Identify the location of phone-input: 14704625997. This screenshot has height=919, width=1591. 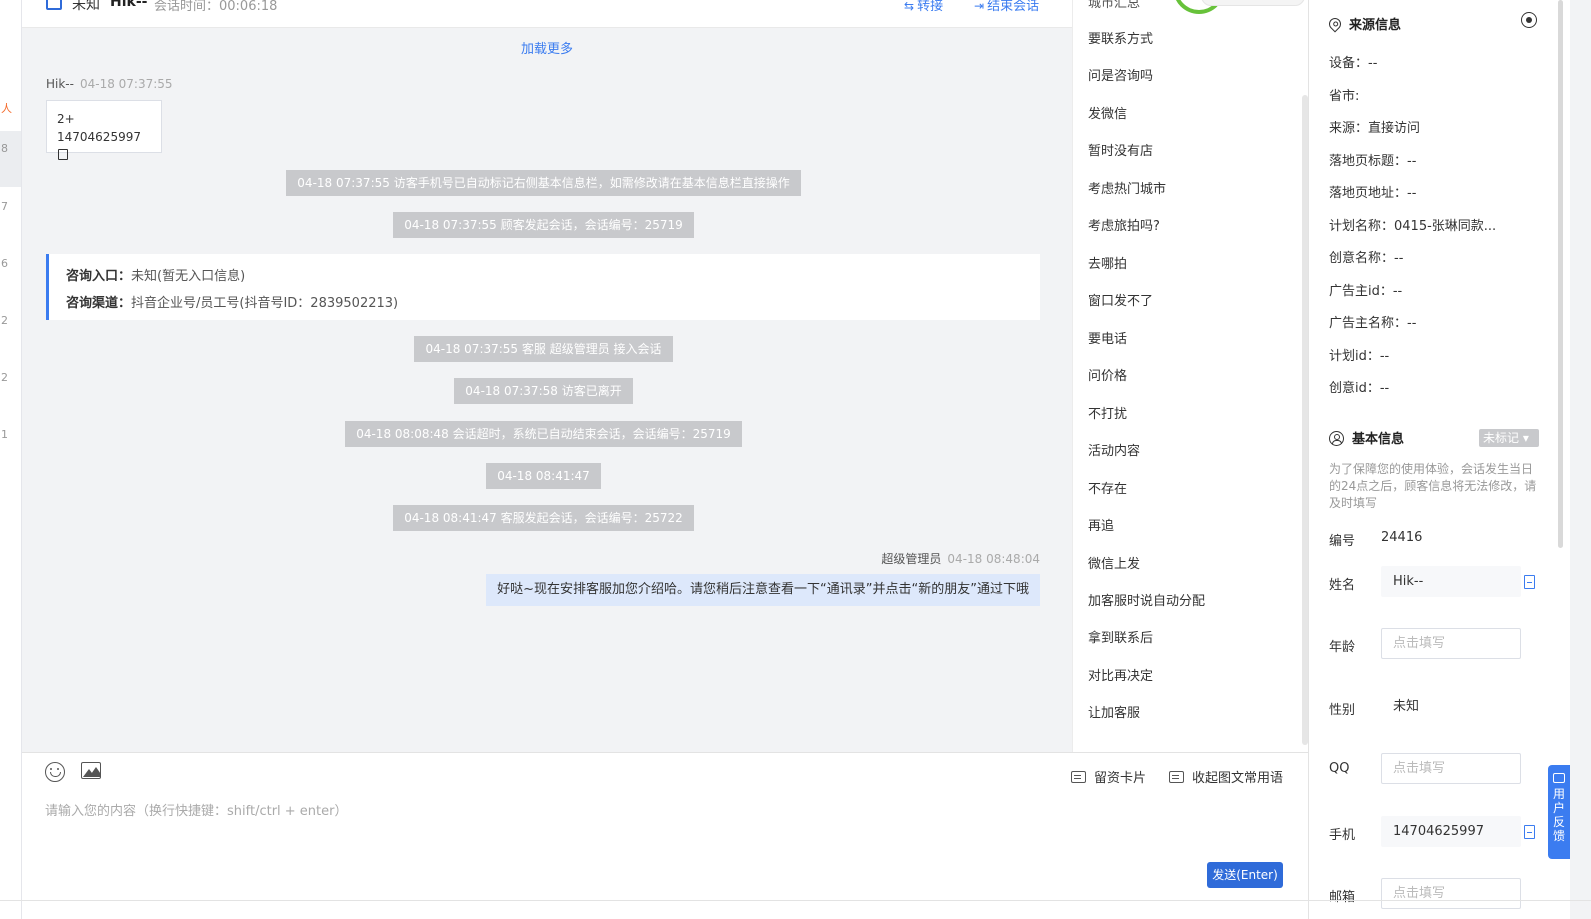
(1451, 831).